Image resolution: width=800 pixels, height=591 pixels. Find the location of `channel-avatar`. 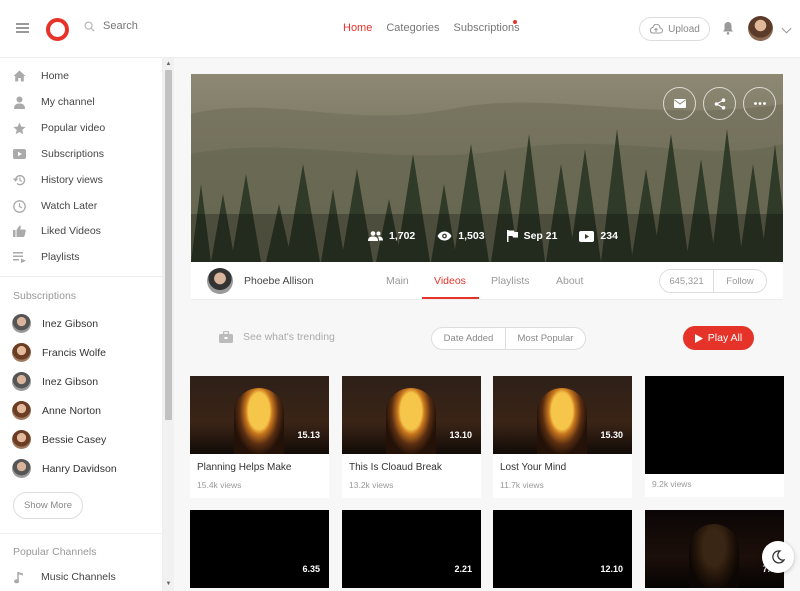

channel-avatar is located at coordinates (220, 281).